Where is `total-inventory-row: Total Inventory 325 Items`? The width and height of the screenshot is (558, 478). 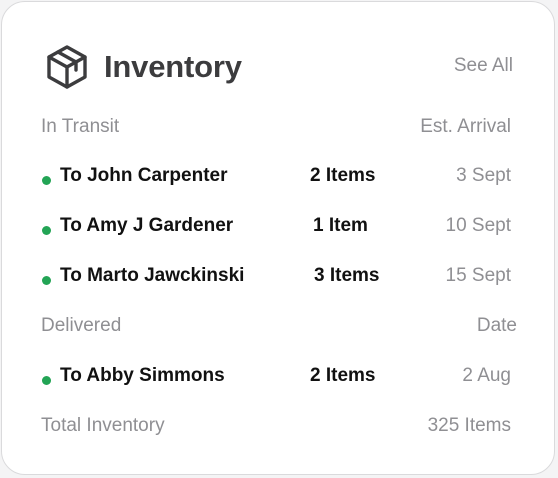
total-inventory-row: Total Inventory 325 Items is located at coordinates (278, 428).